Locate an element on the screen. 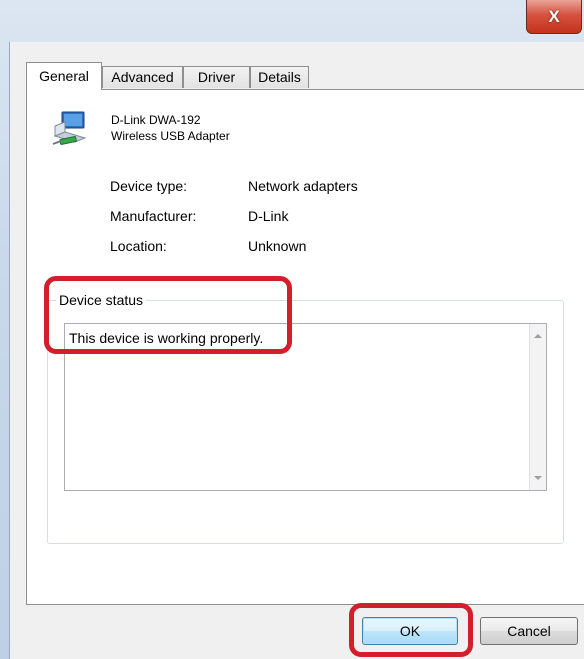 This screenshot has height=659, width=584. device-type-value: Network adapters is located at coordinates (303, 186).